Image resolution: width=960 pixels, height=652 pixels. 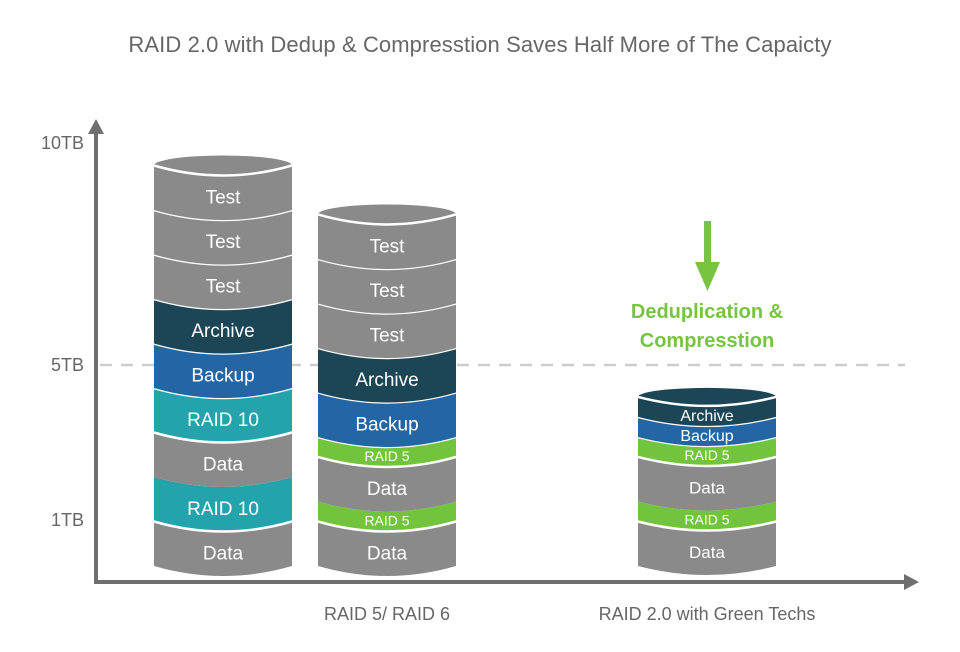 What do you see at coordinates (911, 582) in the screenshot?
I see `x-axis-arrow-icon` at bounding box center [911, 582].